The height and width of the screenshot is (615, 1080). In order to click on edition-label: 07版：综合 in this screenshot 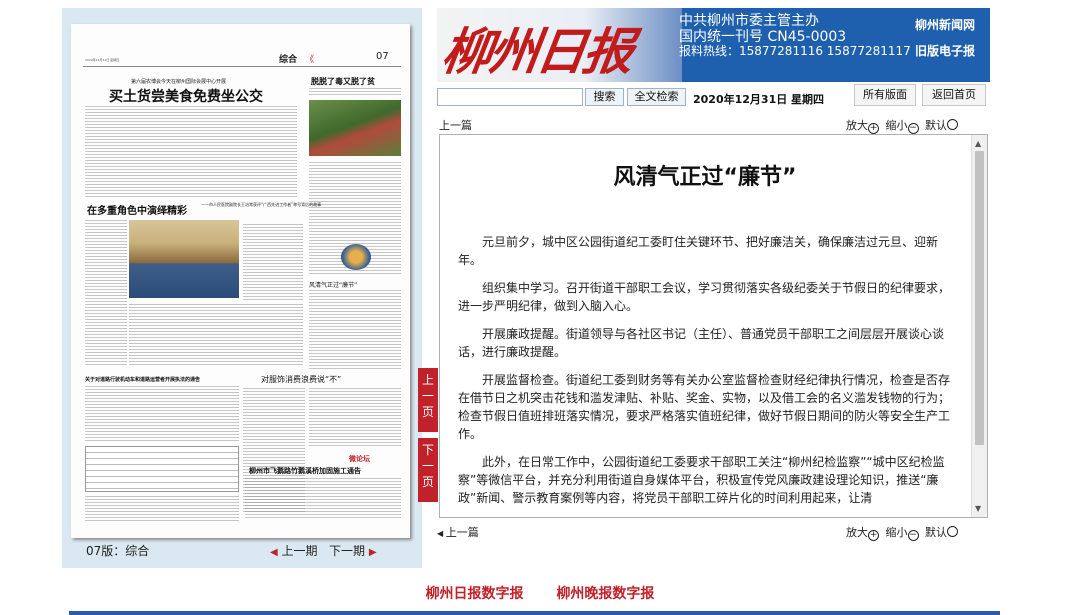, I will do `click(118, 551)`.